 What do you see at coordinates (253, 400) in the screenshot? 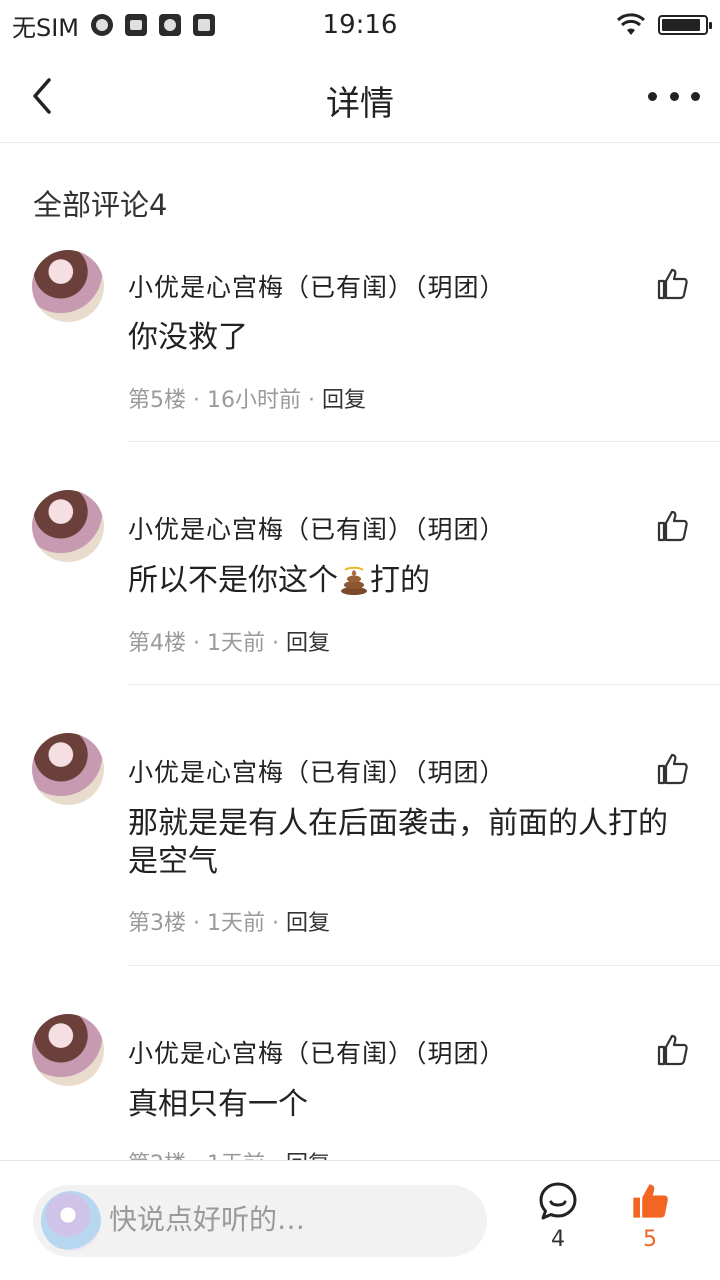
I see `comment-time: 16小时前` at bounding box center [253, 400].